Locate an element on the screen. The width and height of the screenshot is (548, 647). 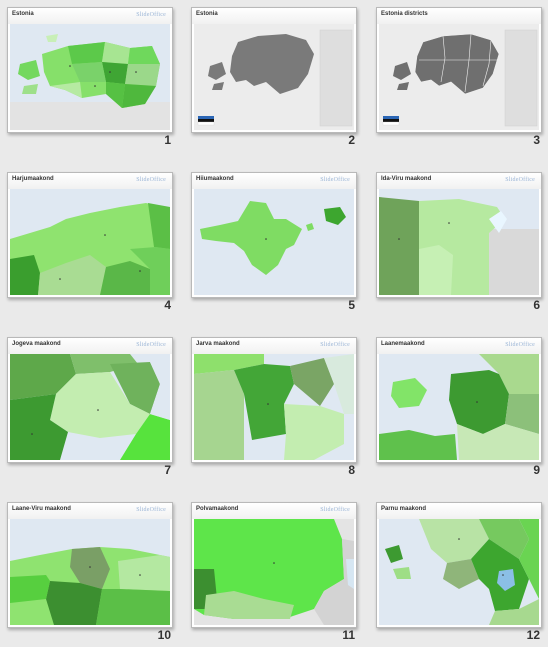
map-jogevamaa is located at coordinates (90, 407).